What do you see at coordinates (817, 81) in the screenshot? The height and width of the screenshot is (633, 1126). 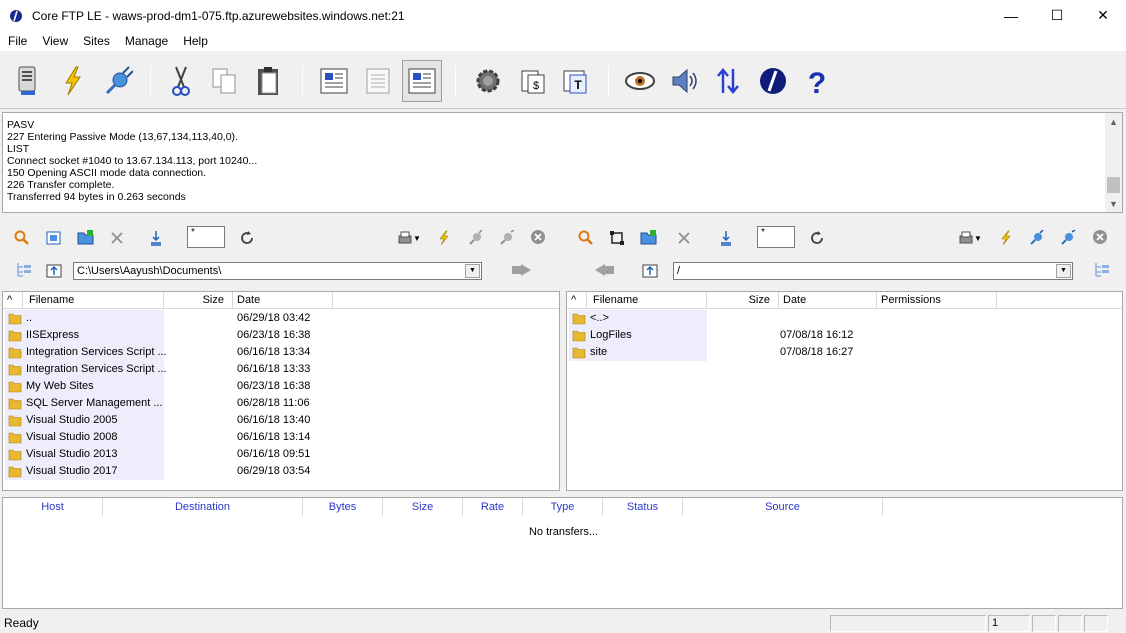 I see `help-button: ?` at bounding box center [817, 81].